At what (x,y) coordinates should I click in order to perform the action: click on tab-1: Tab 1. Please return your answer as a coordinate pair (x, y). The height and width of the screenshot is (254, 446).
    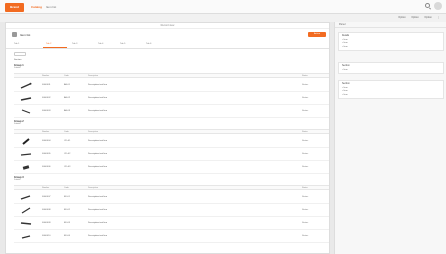
    Looking at the image, I should click on (16, 44).